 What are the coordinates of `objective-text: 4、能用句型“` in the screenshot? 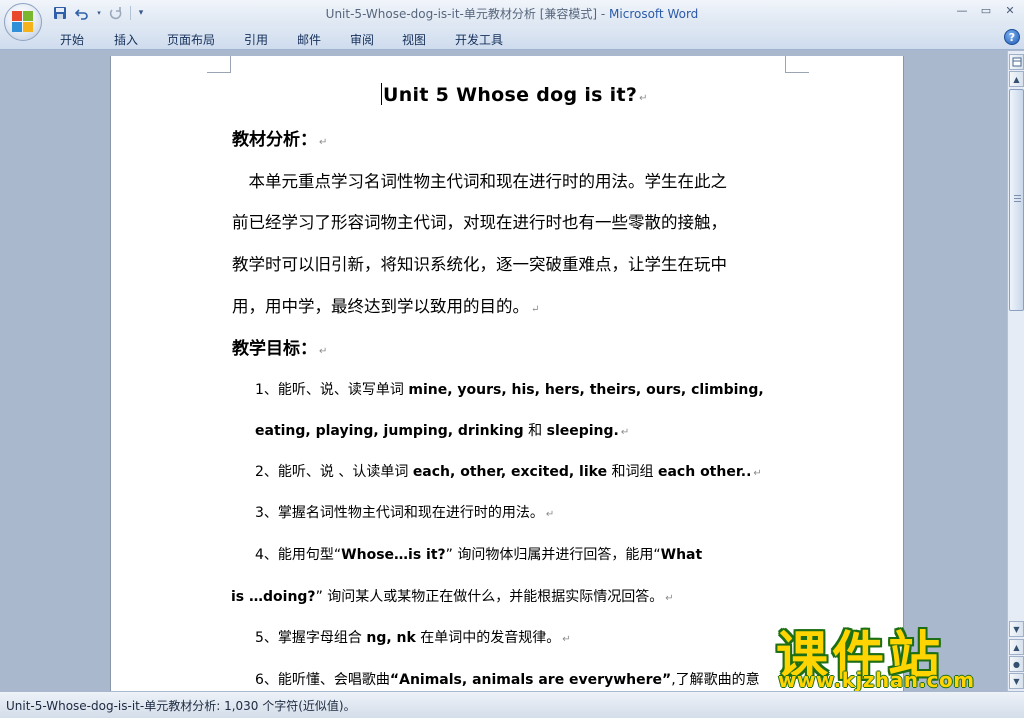 It's located at (298, 555).